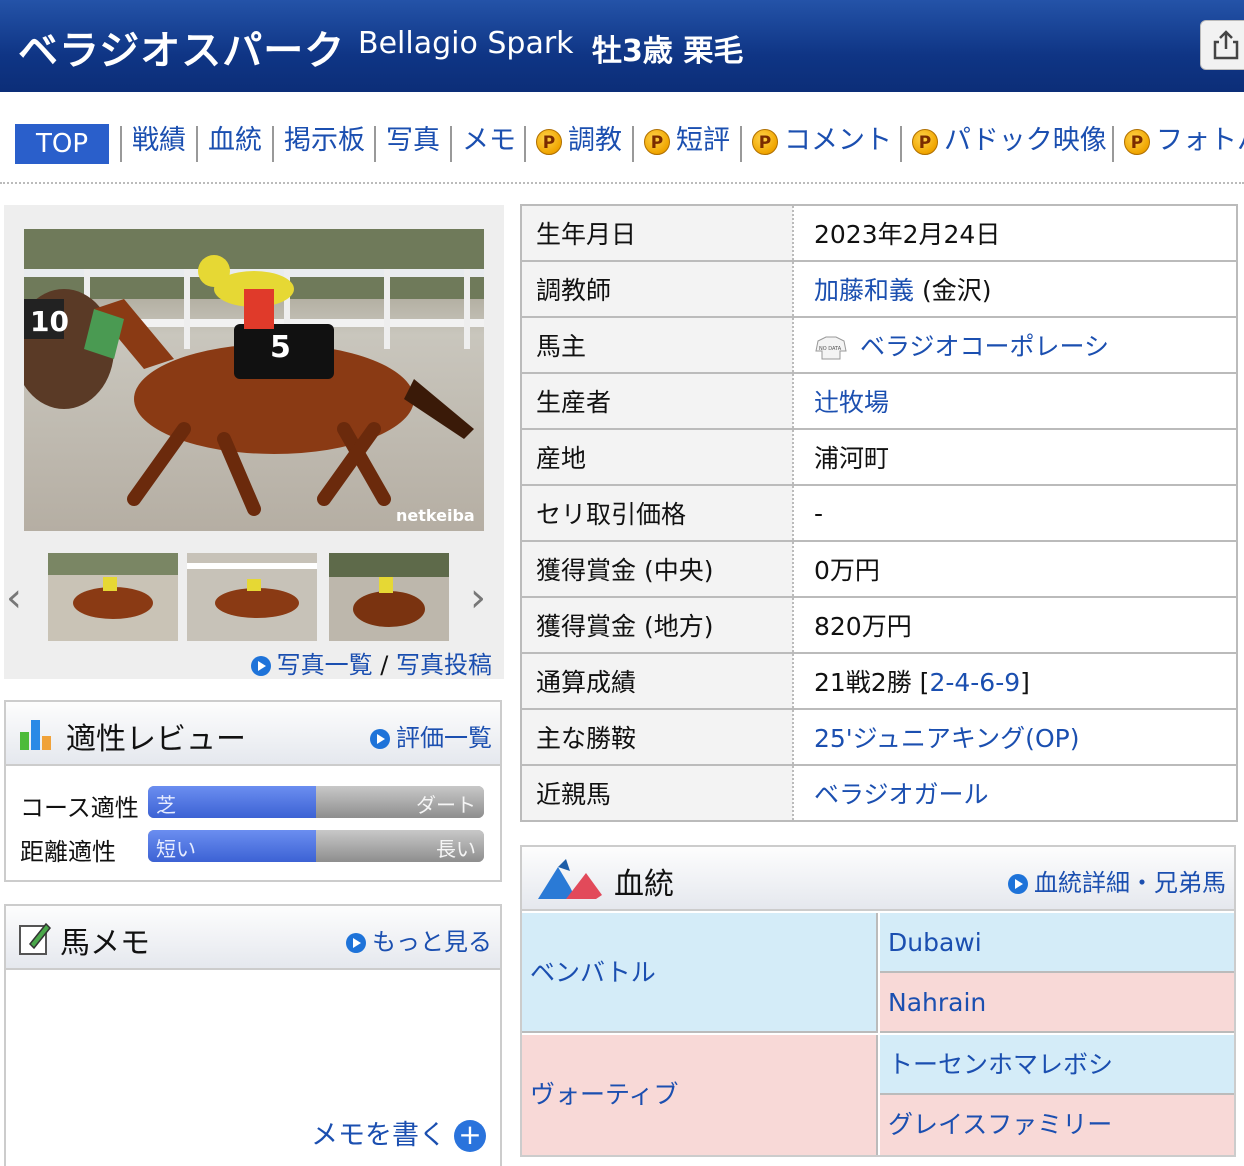 Image resolution: width=1244 pixels, height=1166 pixels. What do you see at coordinates (935, 942) in the screenshot?
I see `sire-sire-name: Dubawi` at bounding box center [935, 942].